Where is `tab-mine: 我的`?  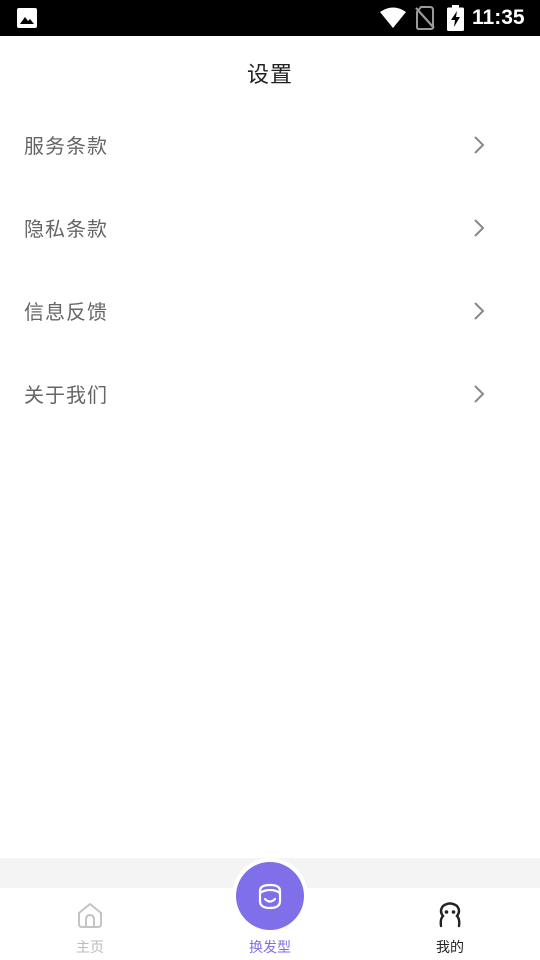 tab-mine: 我的 is located at coordinates (450, 924).